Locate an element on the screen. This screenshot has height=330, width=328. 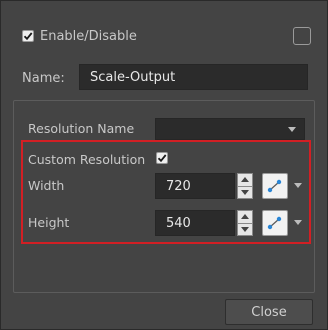
close-label: Close is located at coordinates (269, 312).